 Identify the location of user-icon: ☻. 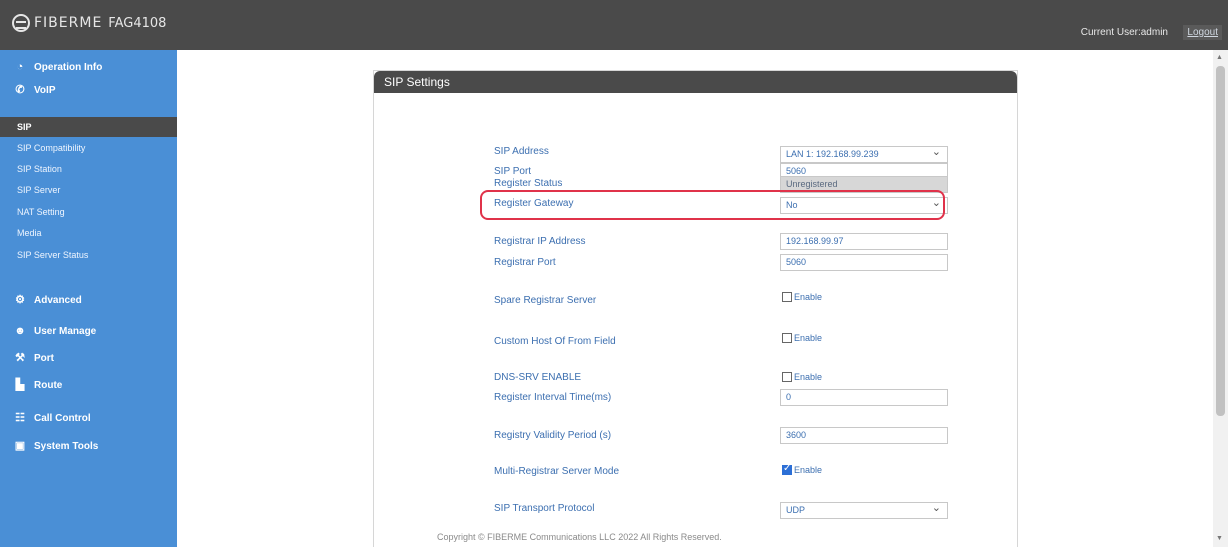
(20, 331).